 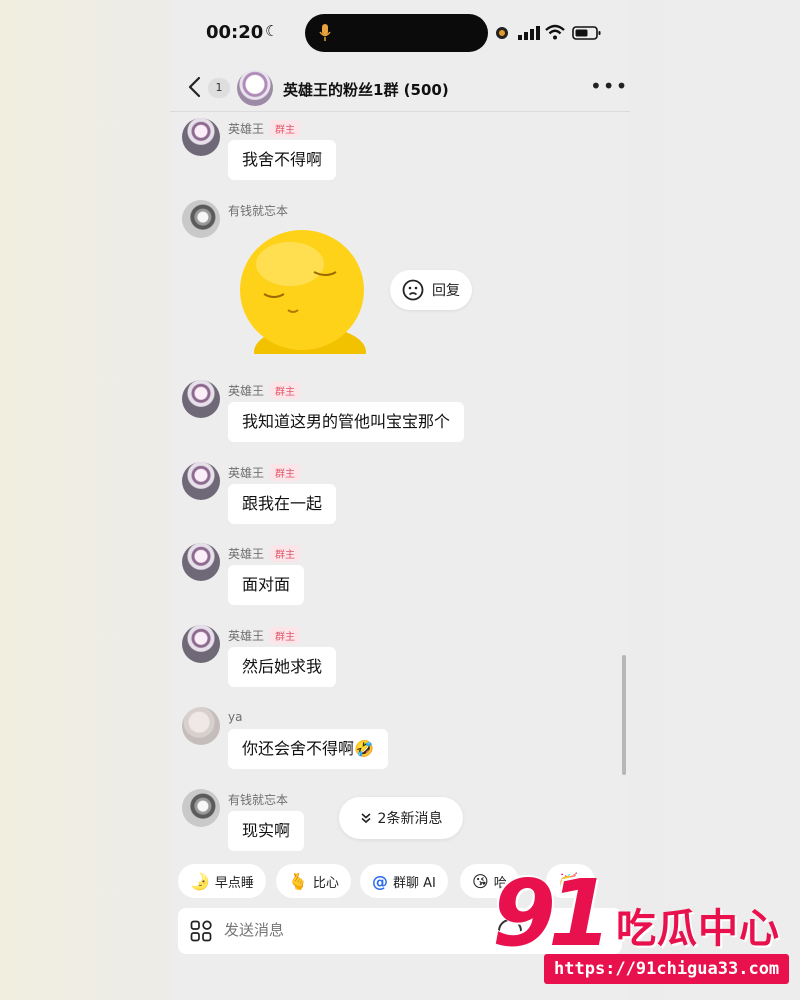 I want to click on chip-label: 群聊 AI, so click(x=414, y=883).